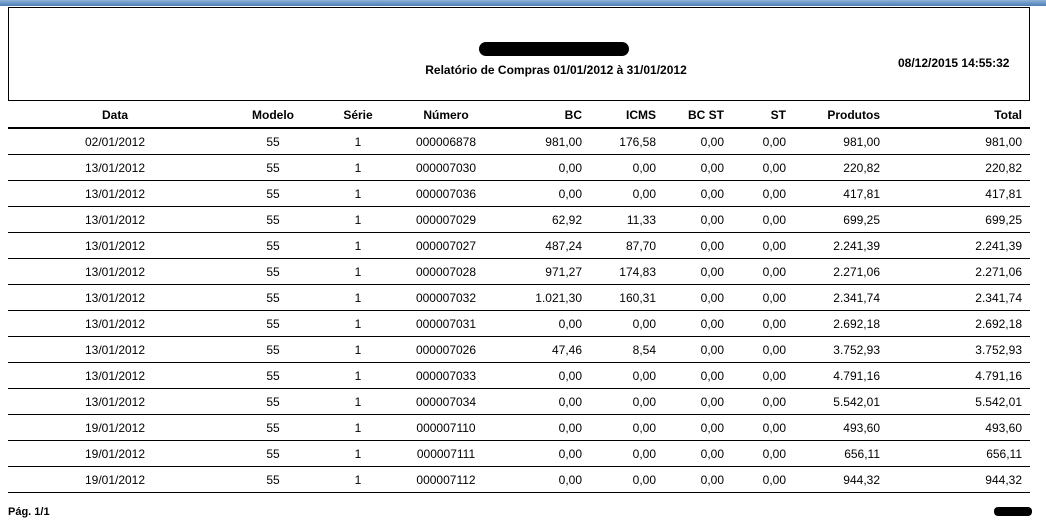  Describe the element at coordinates (115, 141) in the screenshot. I see `cell-data: 02/01/2012` at that location.